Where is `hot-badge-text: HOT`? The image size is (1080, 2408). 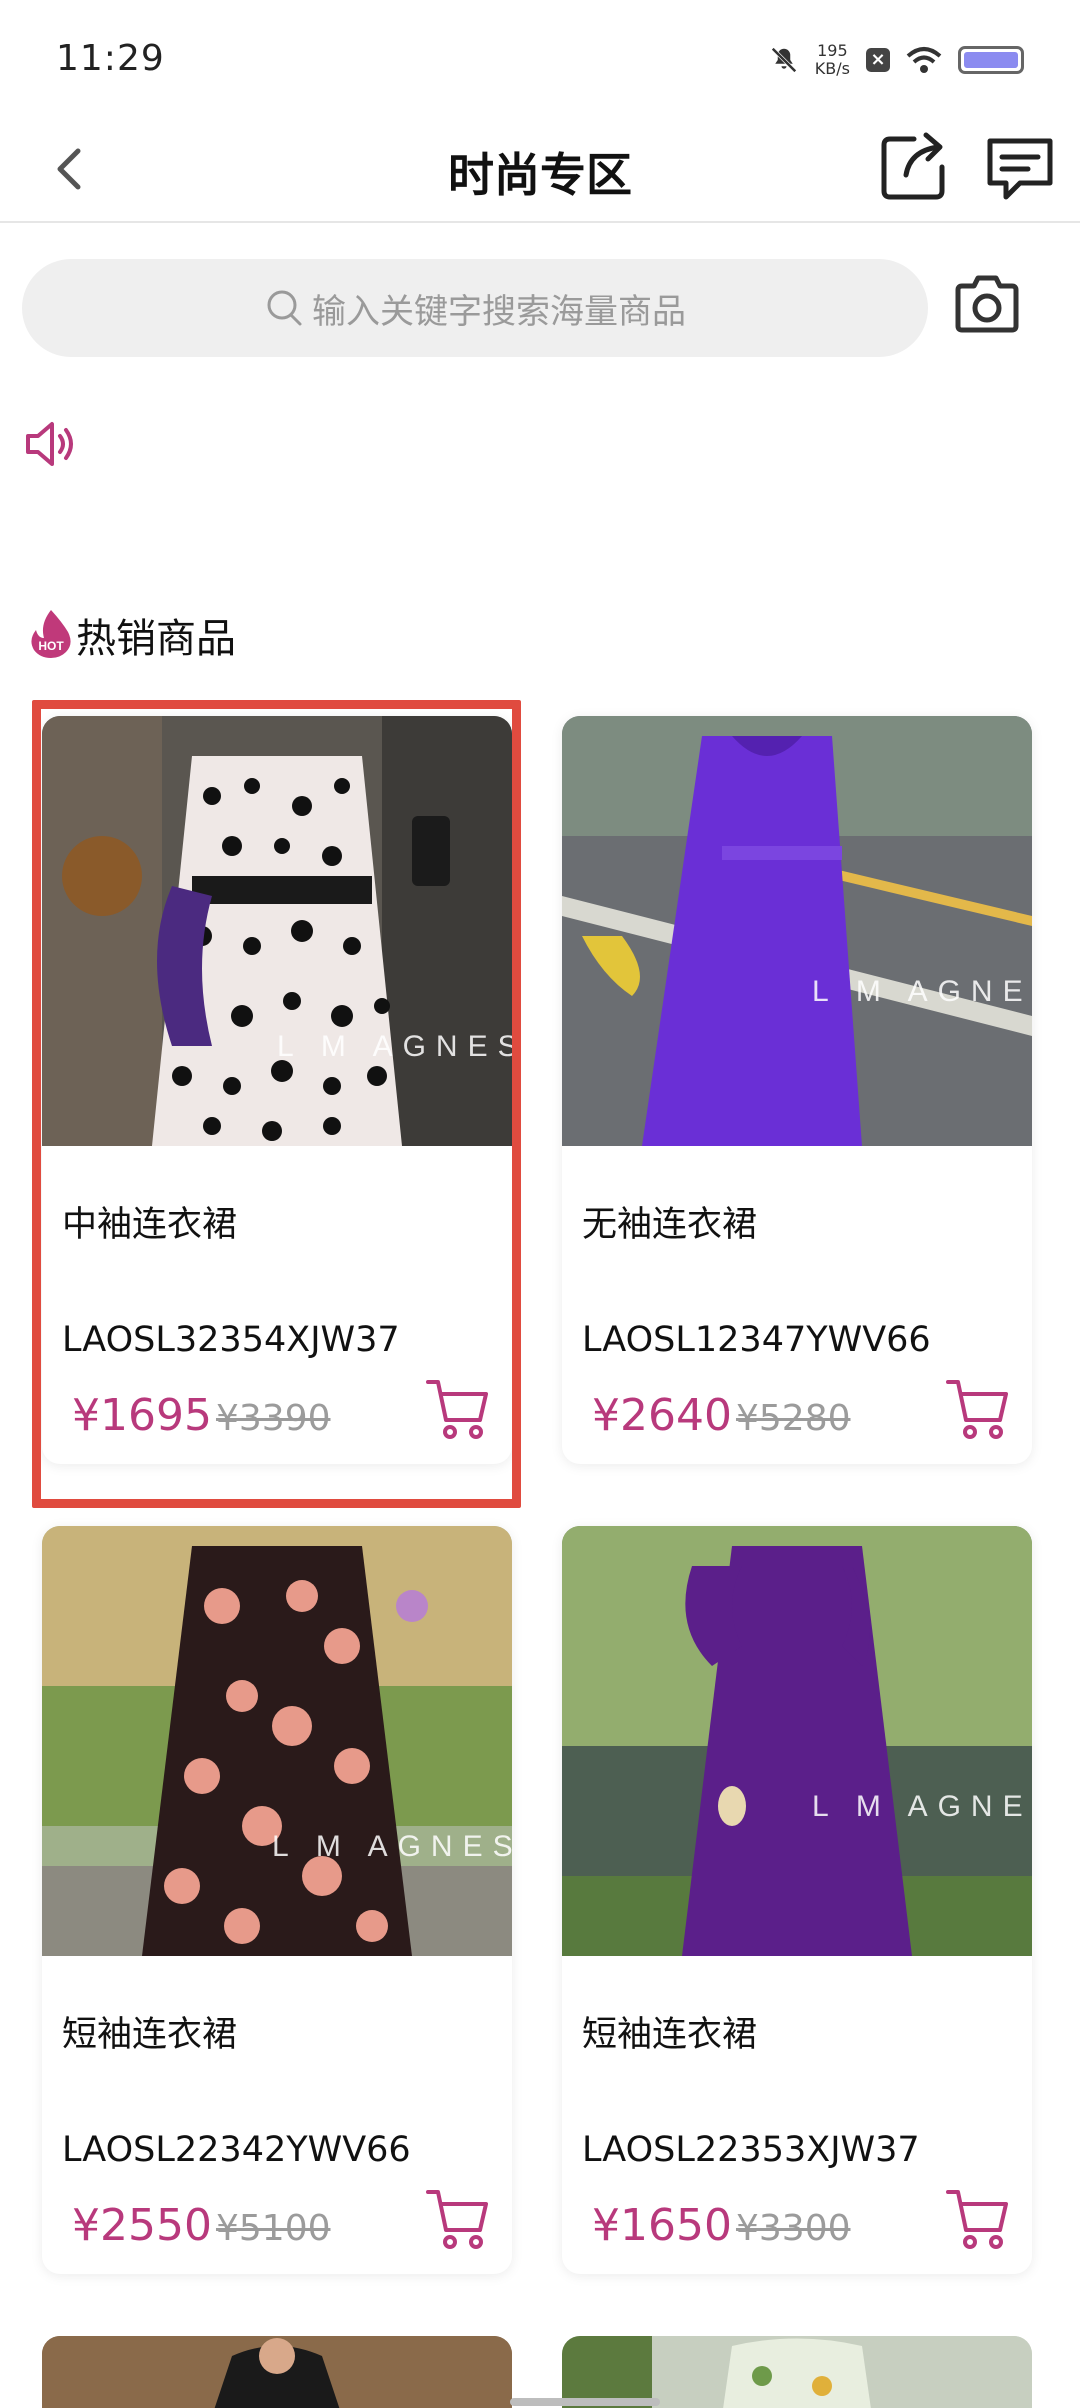
hot-badge-text: HOT is located at coordinates (51, 646).